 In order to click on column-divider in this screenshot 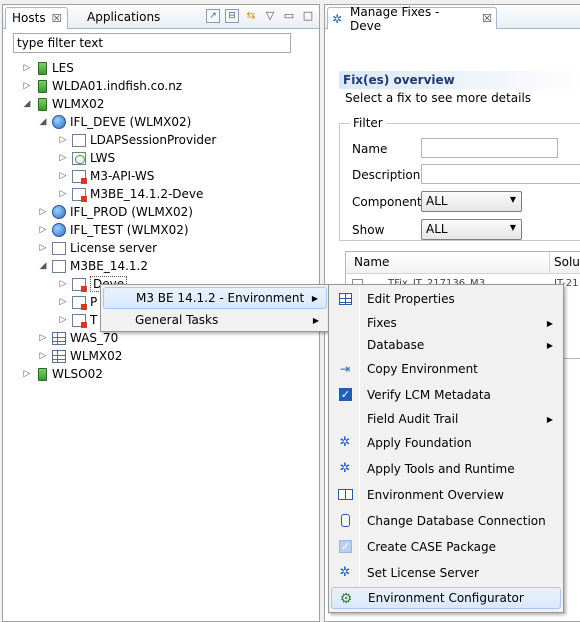, I will do `click(549, 263)`.